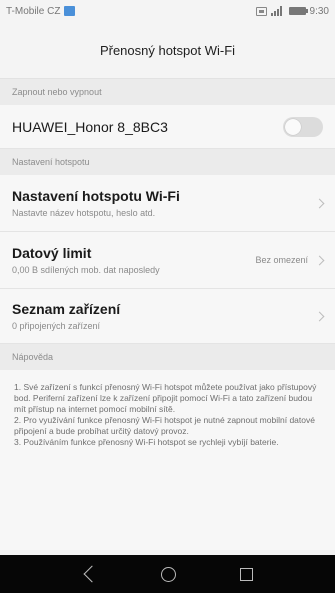 This screenshot has height=593, width=335. What do you see at coordinates (70, 11) in the screenshot?
I see `photo-icon` at bounding box center [70, 11].